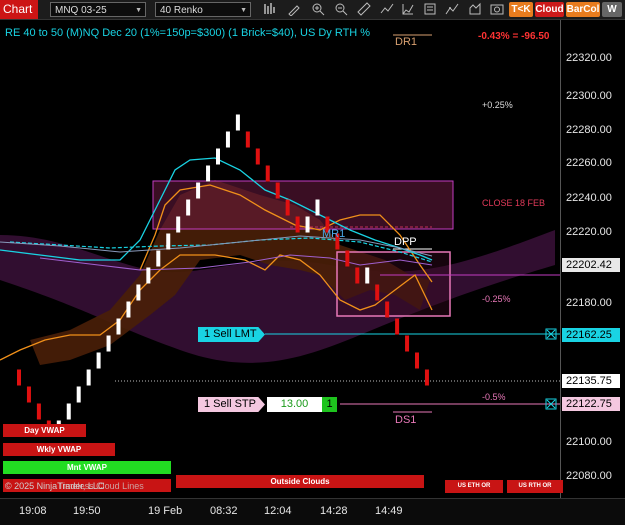 This screenshot has width=625, height=525. What do you see at coordinates (334, 511) in the screenshot?
I see `x-tick: 14:28` at bounding box center [334, 511].